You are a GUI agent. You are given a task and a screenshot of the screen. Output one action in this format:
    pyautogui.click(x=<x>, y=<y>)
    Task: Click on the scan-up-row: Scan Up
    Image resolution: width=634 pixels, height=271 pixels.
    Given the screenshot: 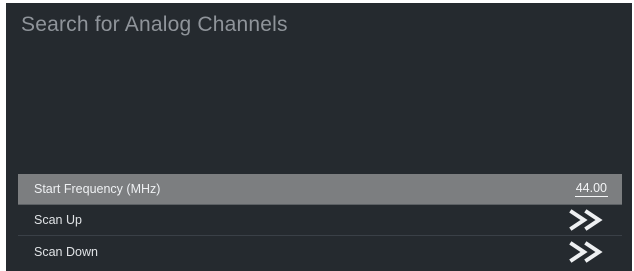 What is the action you would take?
    pyautogui.click(x=320, y=220)
    